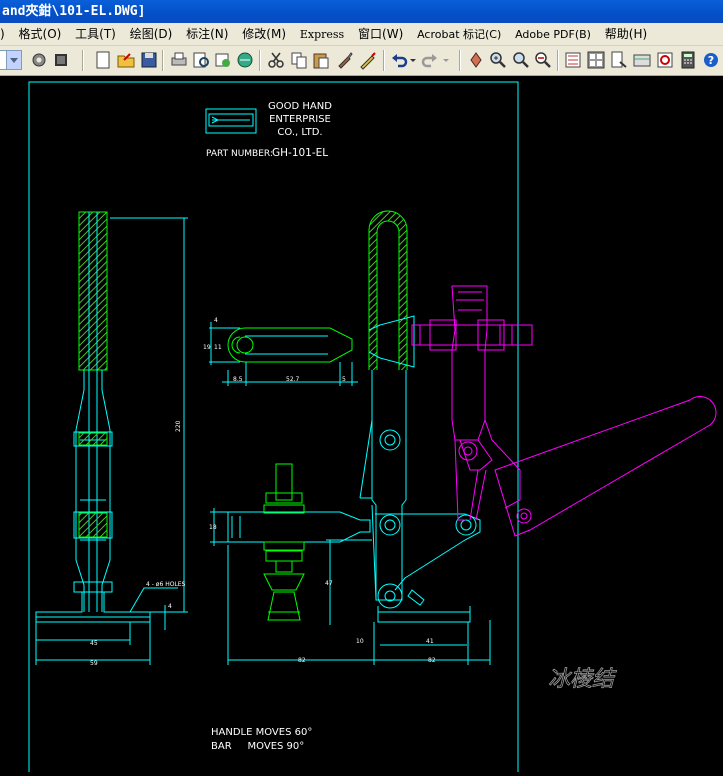 The width and height of the screenshot is (723, 776). Describe the element at coordinates (231, 121) in the screenshot. I see `company-logo` at that location.